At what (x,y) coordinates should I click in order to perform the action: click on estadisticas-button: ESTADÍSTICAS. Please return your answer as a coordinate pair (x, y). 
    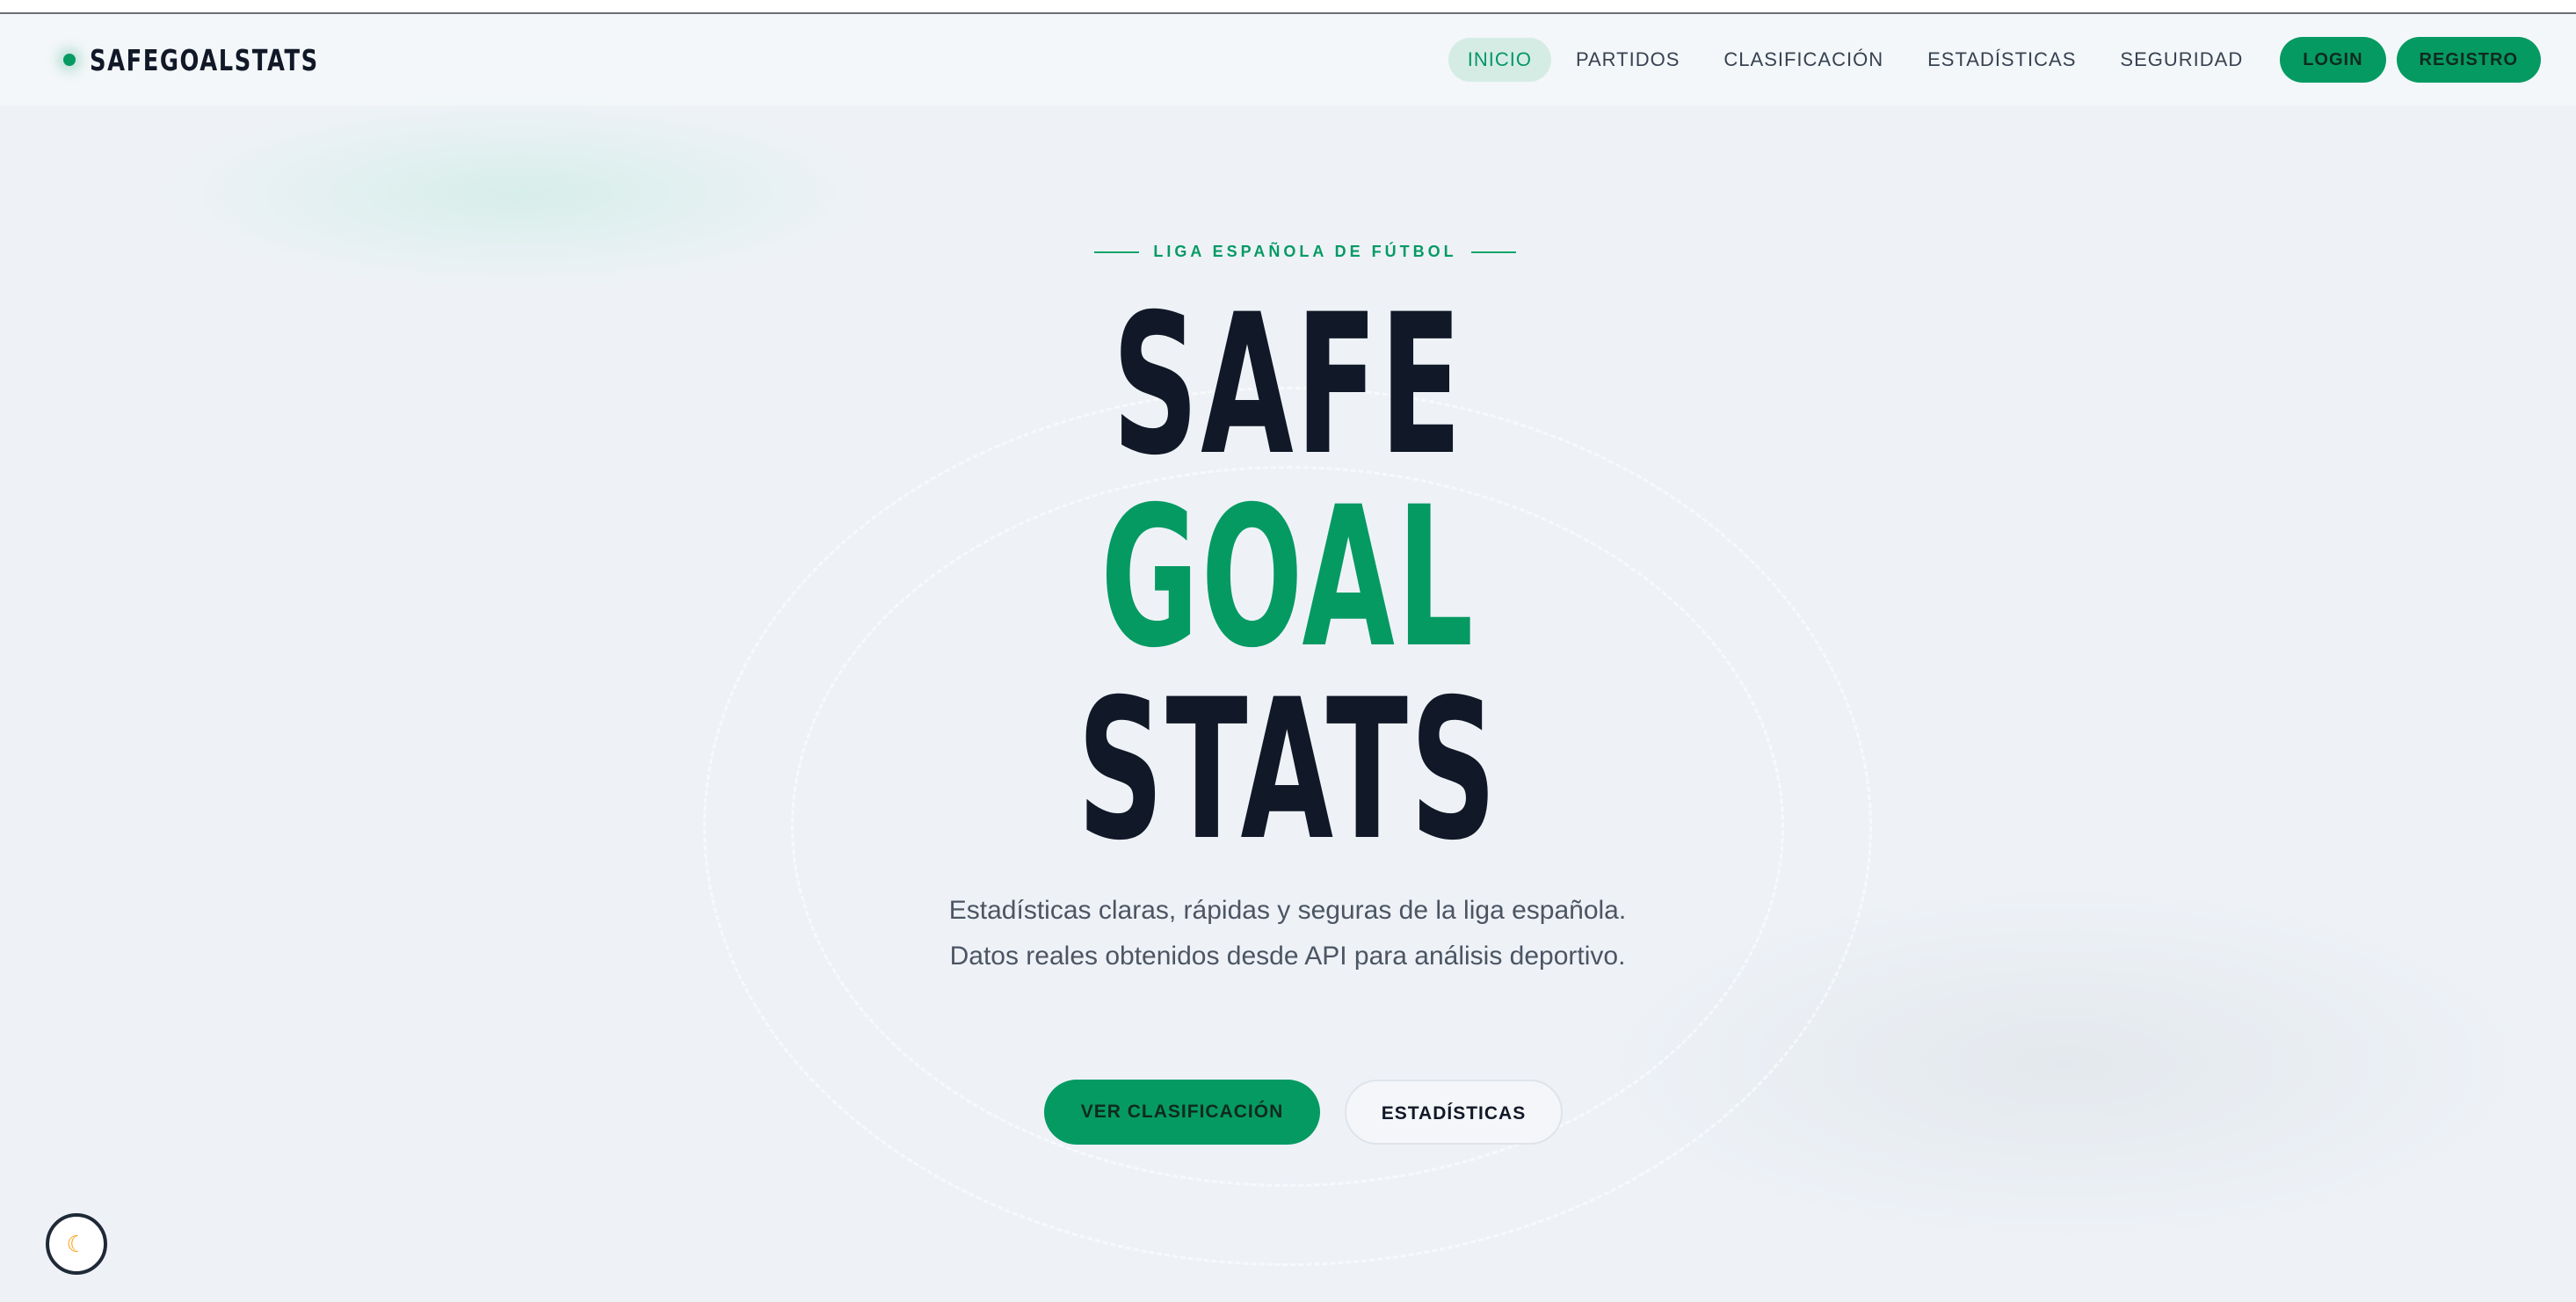
    Looking at the image, I should click on (1454, 1112).